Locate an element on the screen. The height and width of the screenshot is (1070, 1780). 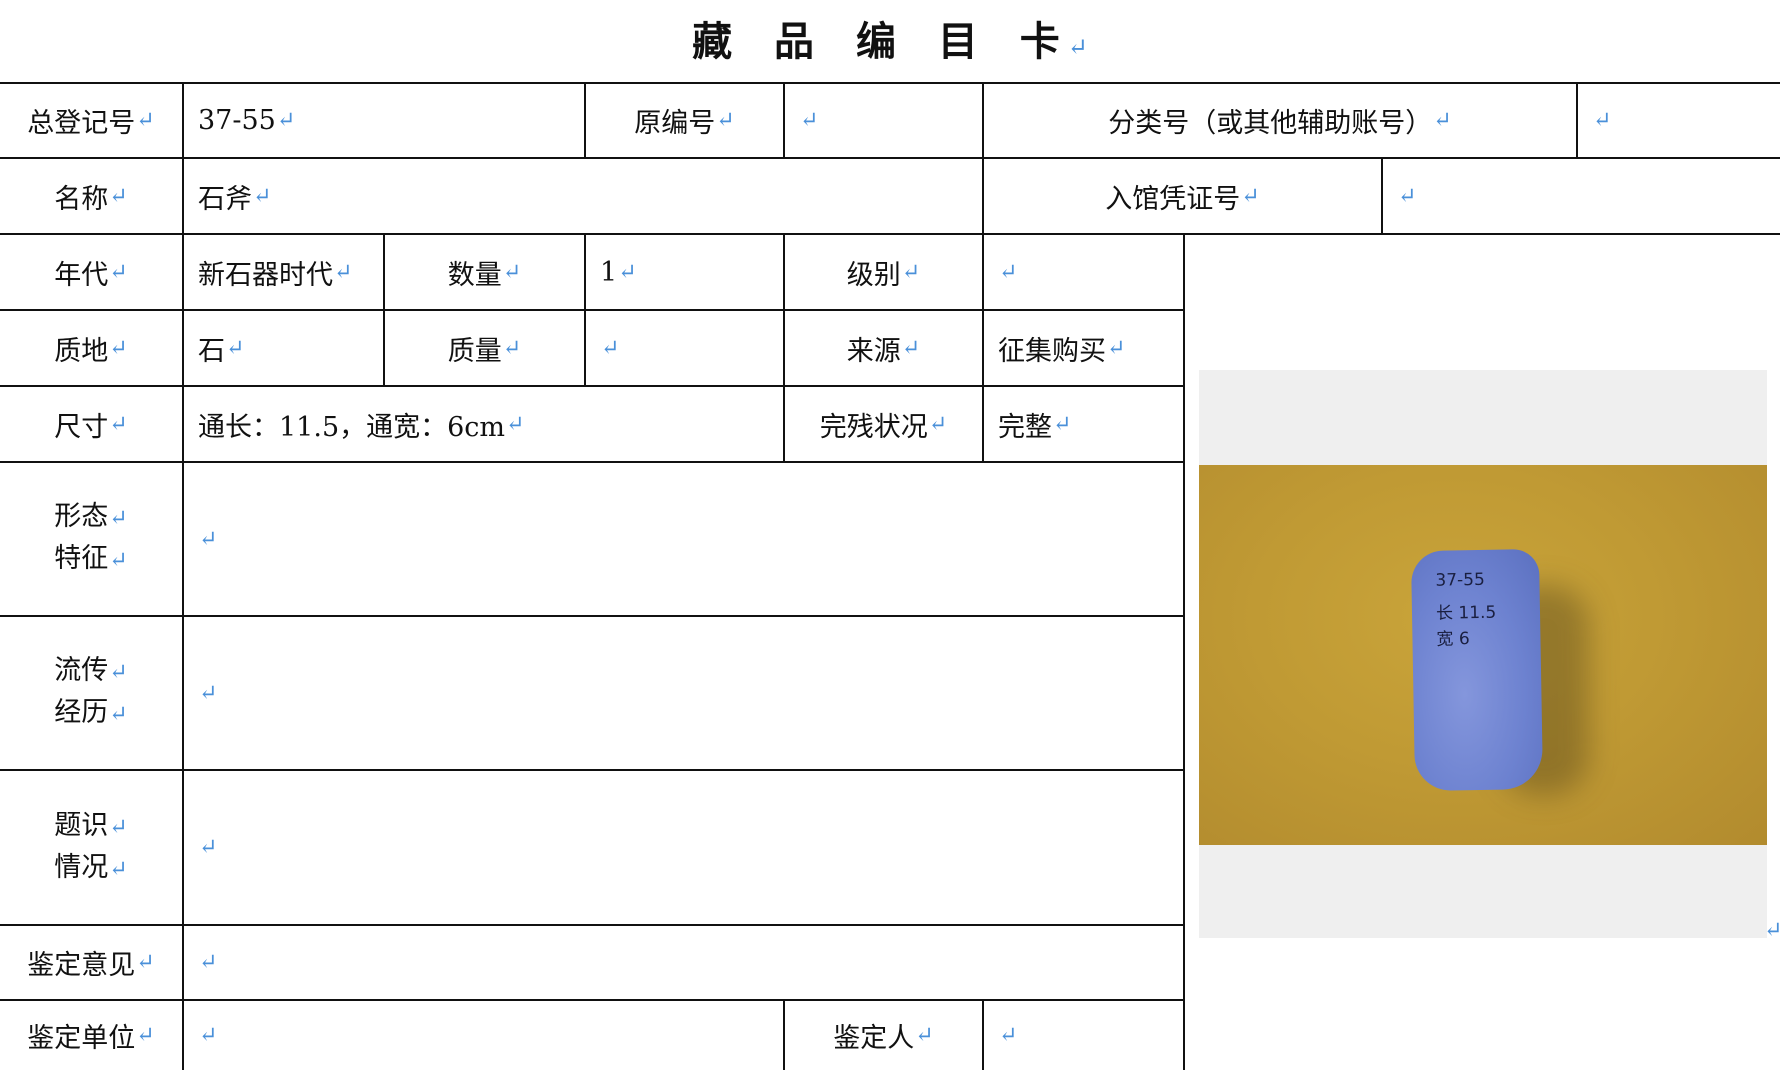
label-name: 名称 ↵ is located at coordinates (91, 199).